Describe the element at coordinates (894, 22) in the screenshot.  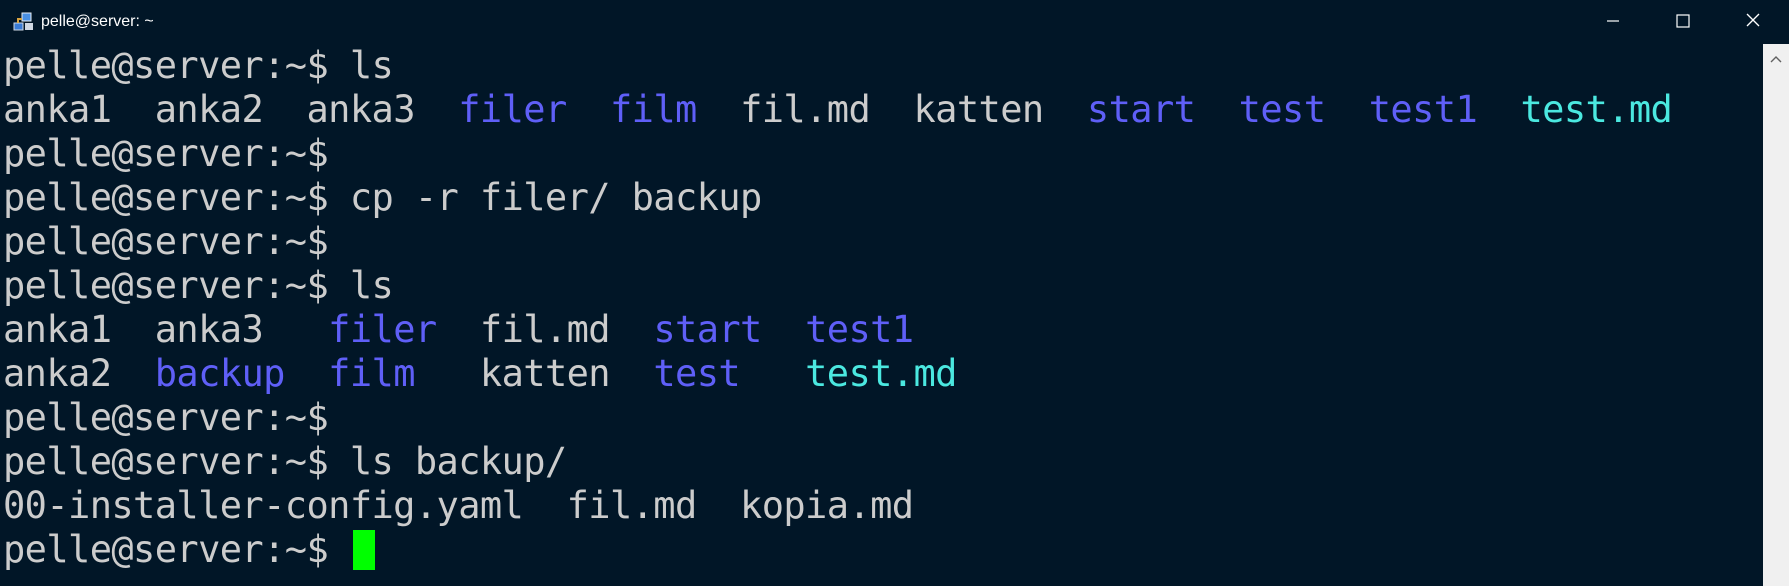
I see `title-bar: pelle@server: ~` at that location.